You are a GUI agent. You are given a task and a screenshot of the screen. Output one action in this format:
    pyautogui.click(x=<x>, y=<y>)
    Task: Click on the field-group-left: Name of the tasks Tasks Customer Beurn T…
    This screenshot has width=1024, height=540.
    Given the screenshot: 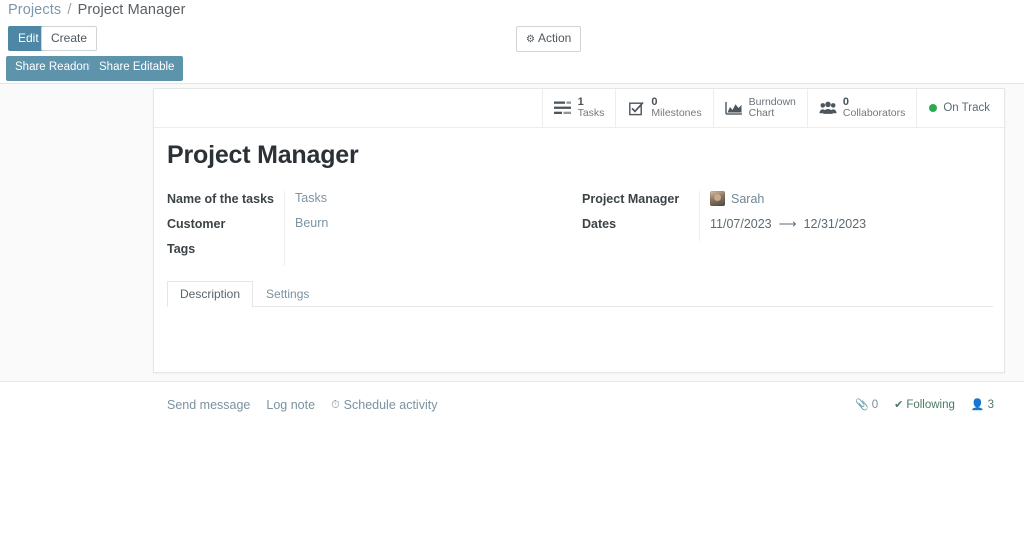 What is the action you would take?
    pyautogui.click(x=377, y=228)
    